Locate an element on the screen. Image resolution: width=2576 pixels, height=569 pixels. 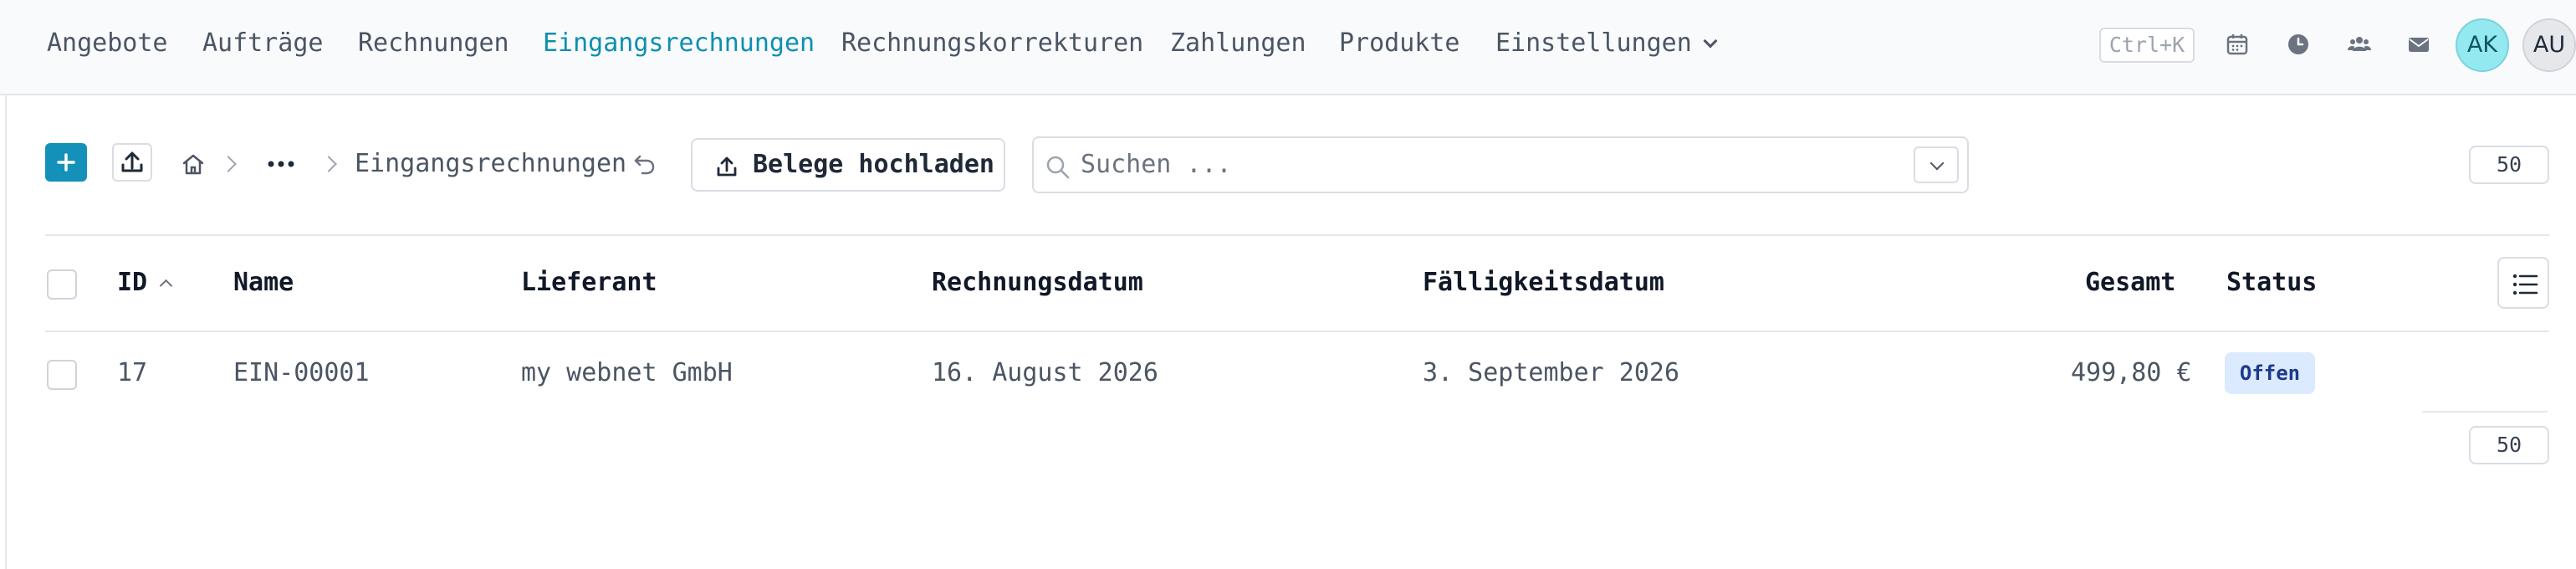
content-left-border is located at coordinates (6, 332).